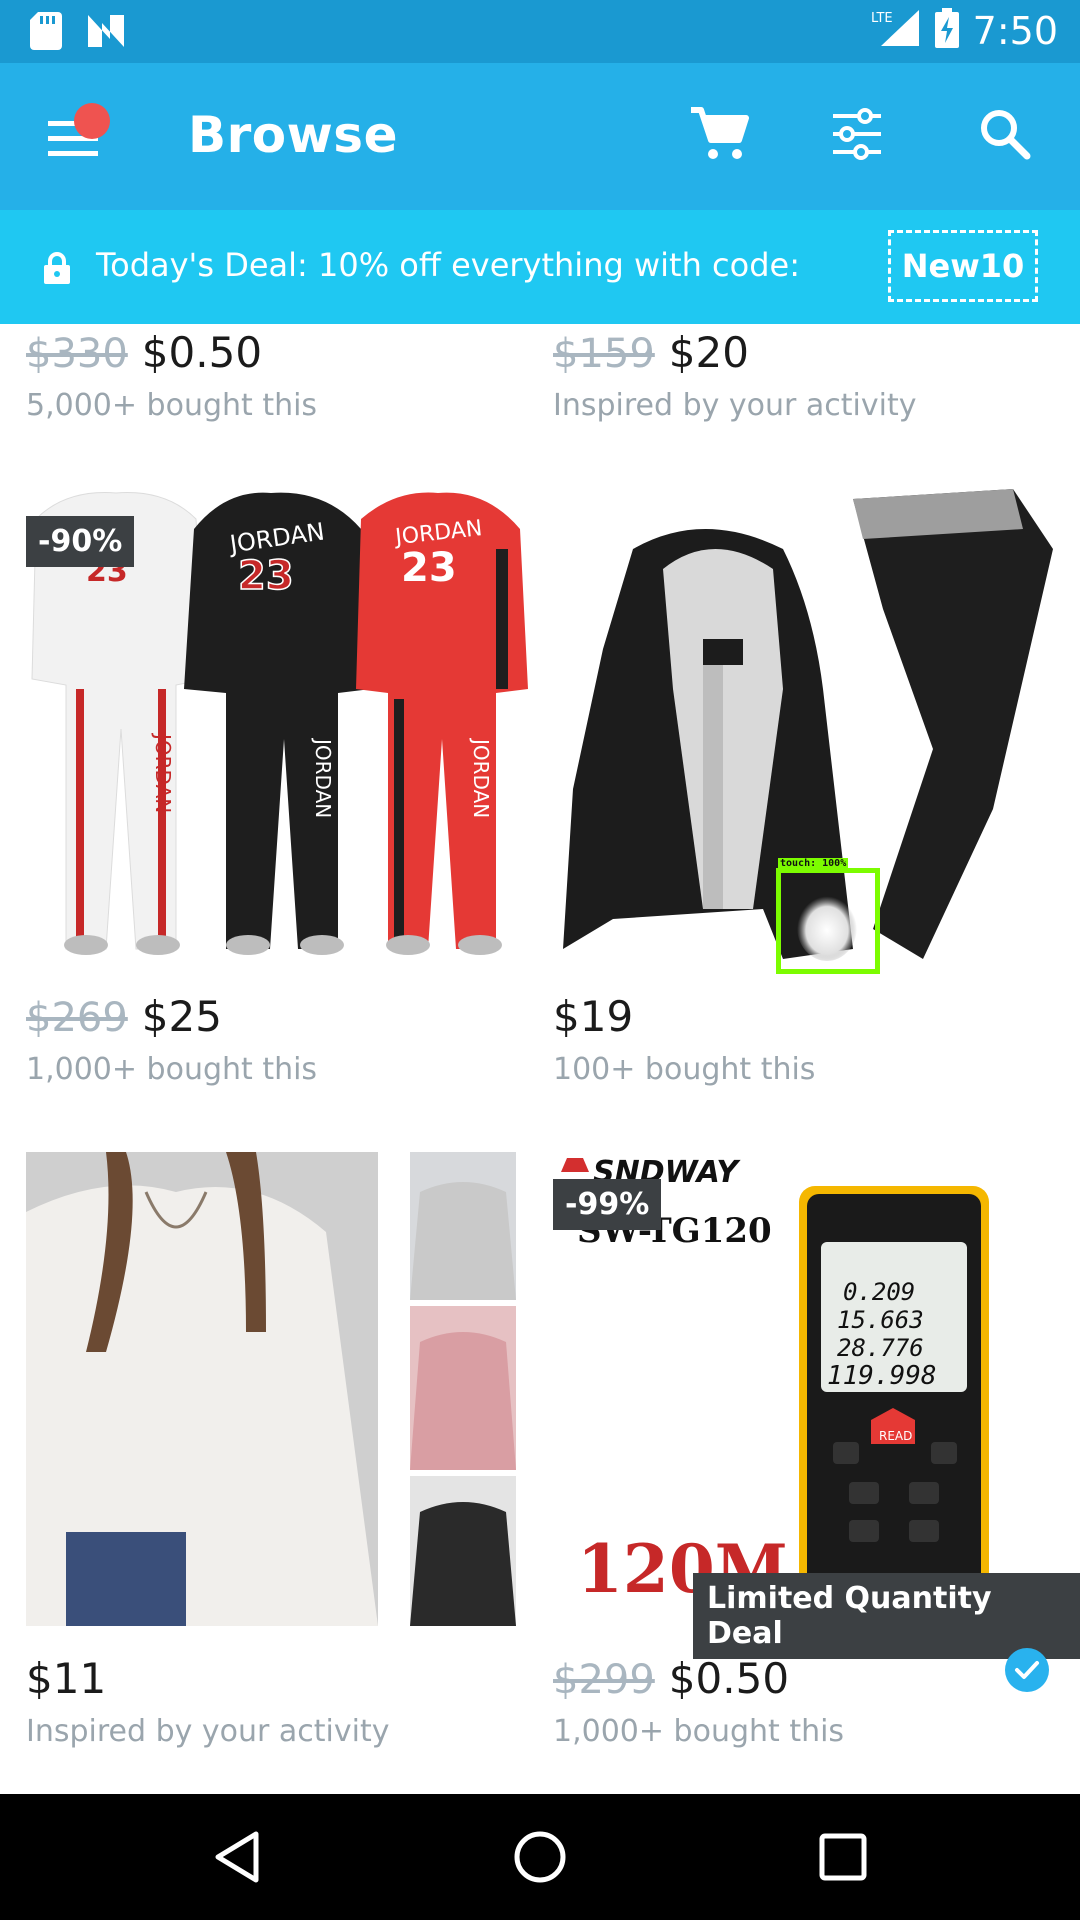 Image resolution: width=1080 pixels, height=1920 pixels. I want to click on battery-charging-icon, so click(946, 30).